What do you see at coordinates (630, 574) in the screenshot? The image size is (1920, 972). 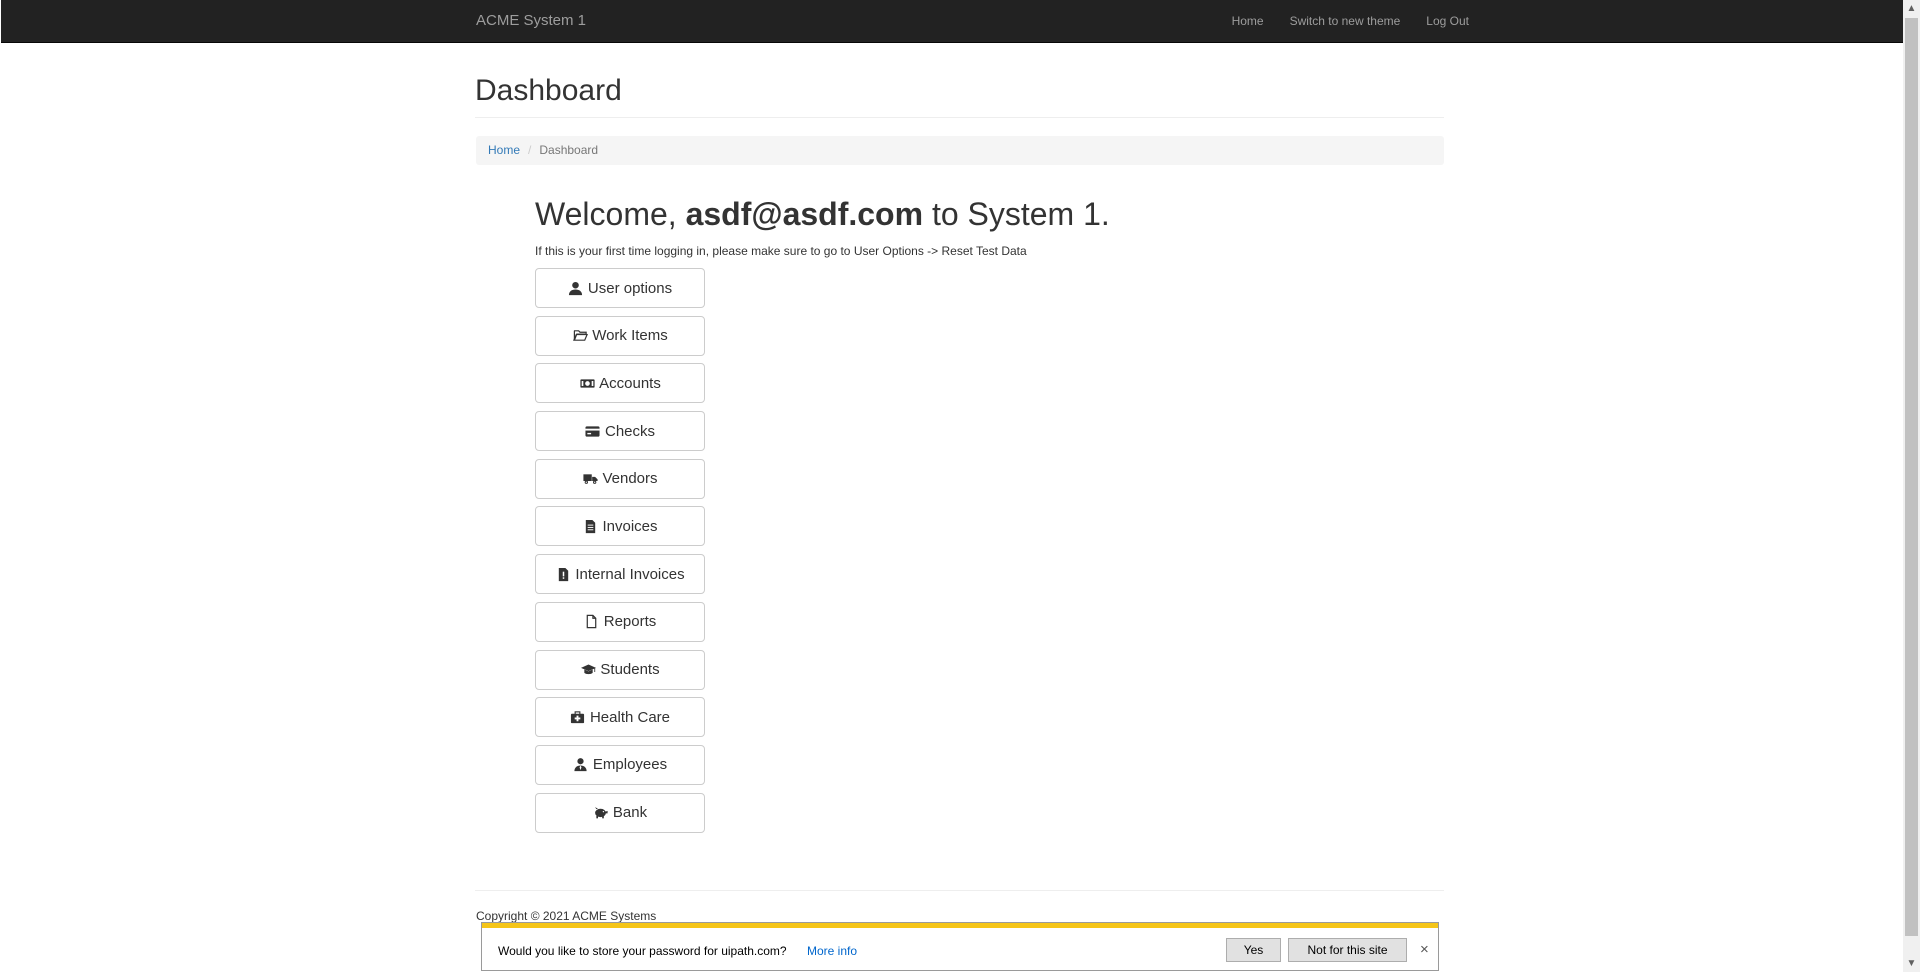 I see `menu-label: Internal Invoices` at bounding box center [630, 574].